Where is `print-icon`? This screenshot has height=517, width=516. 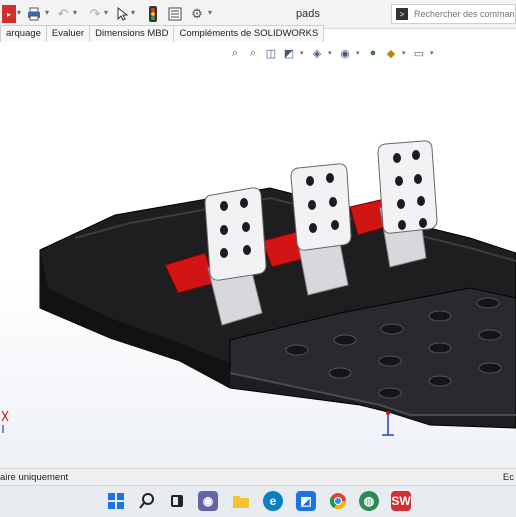 print-icon is located at coordinates (34, 14).